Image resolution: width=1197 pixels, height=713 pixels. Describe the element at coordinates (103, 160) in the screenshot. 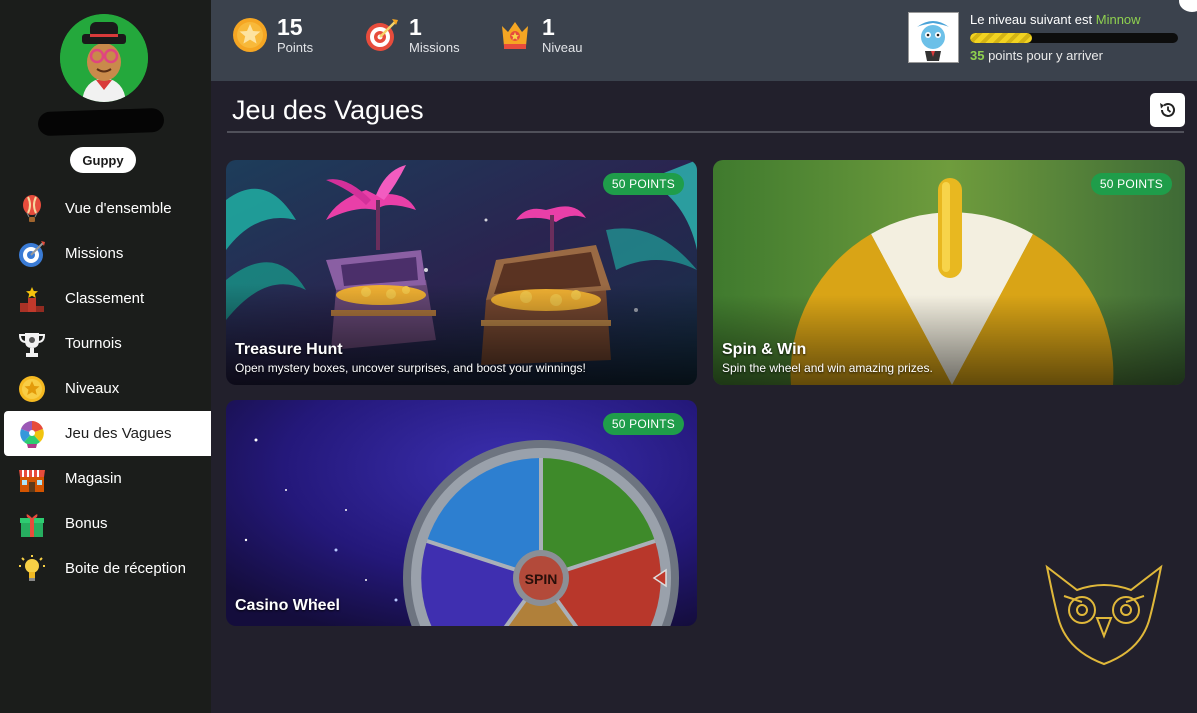

I see `rank-badge: Guppy` at that location.